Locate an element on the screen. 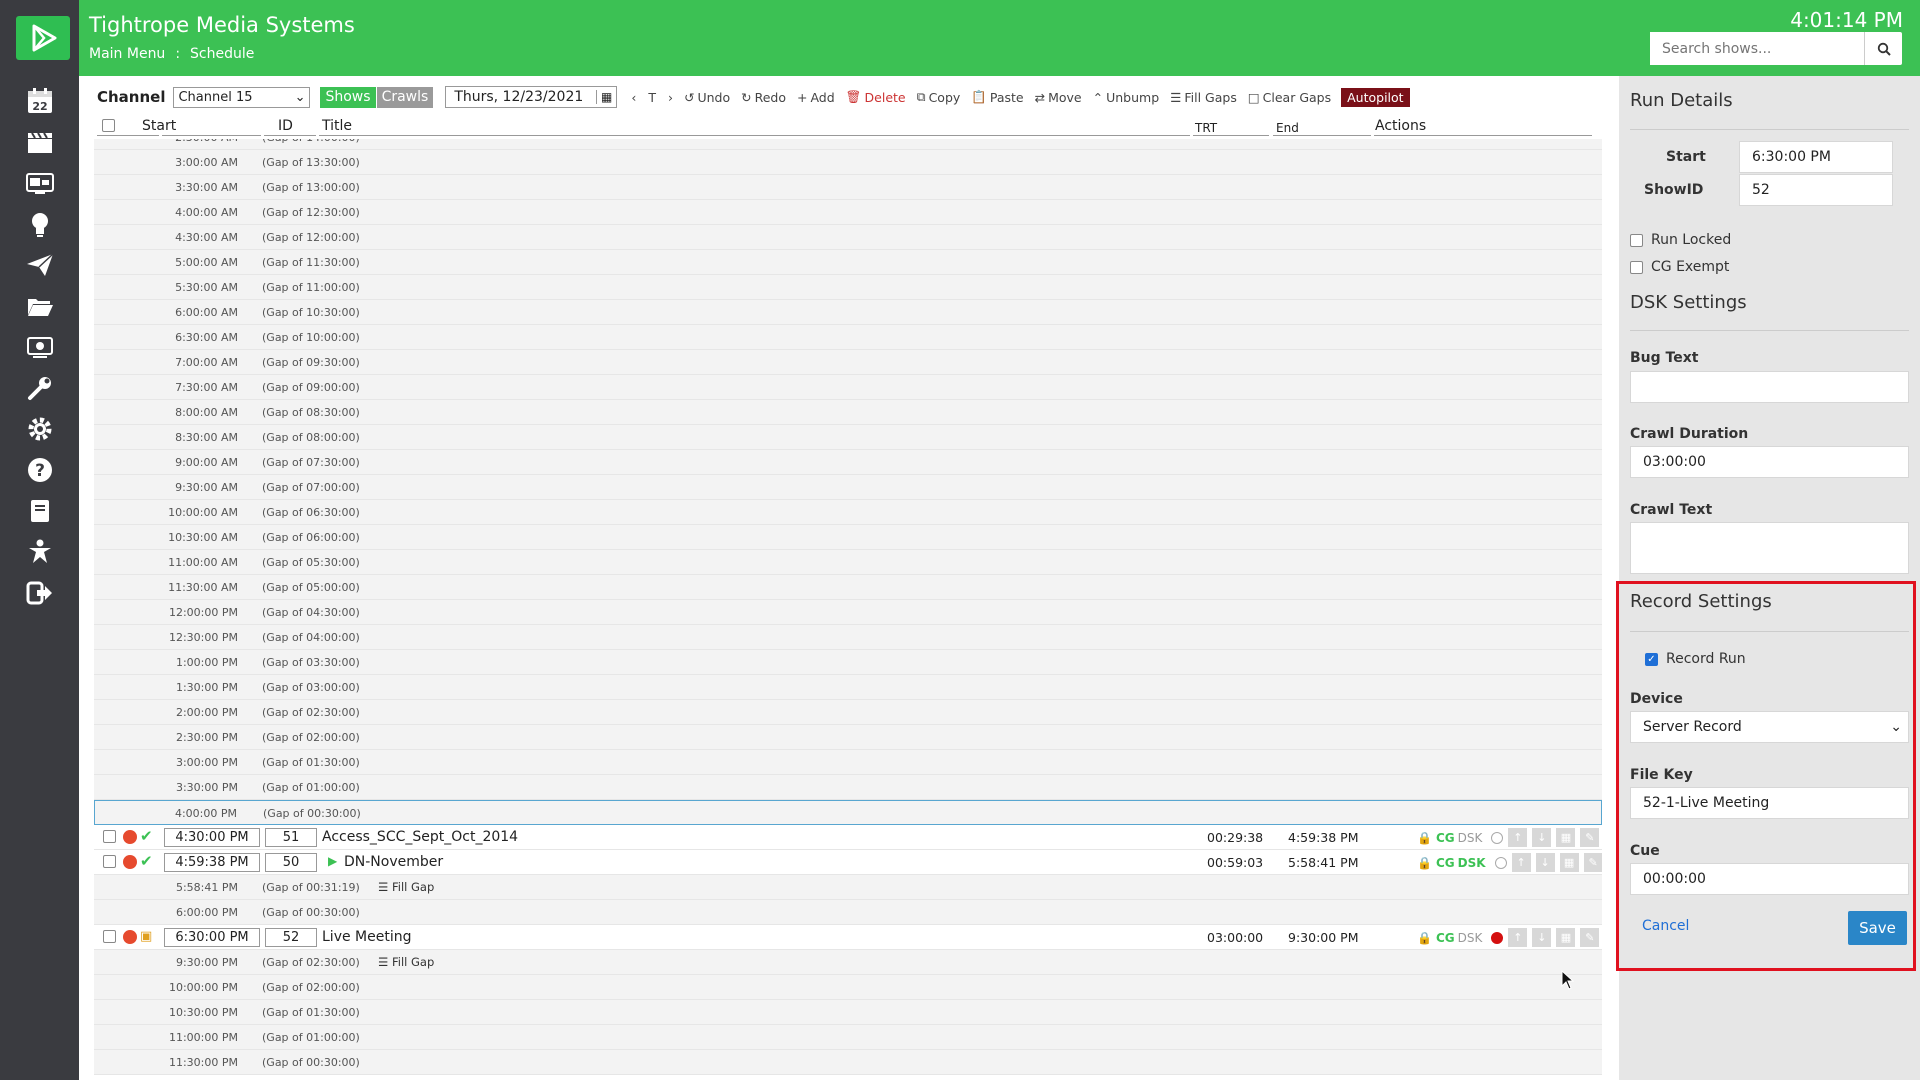 The height and width of the screenshot is (1080, 1920). gap-row: 8:00:00 AM (Gap of 08:30:00) is located at coordinates (848, 412).